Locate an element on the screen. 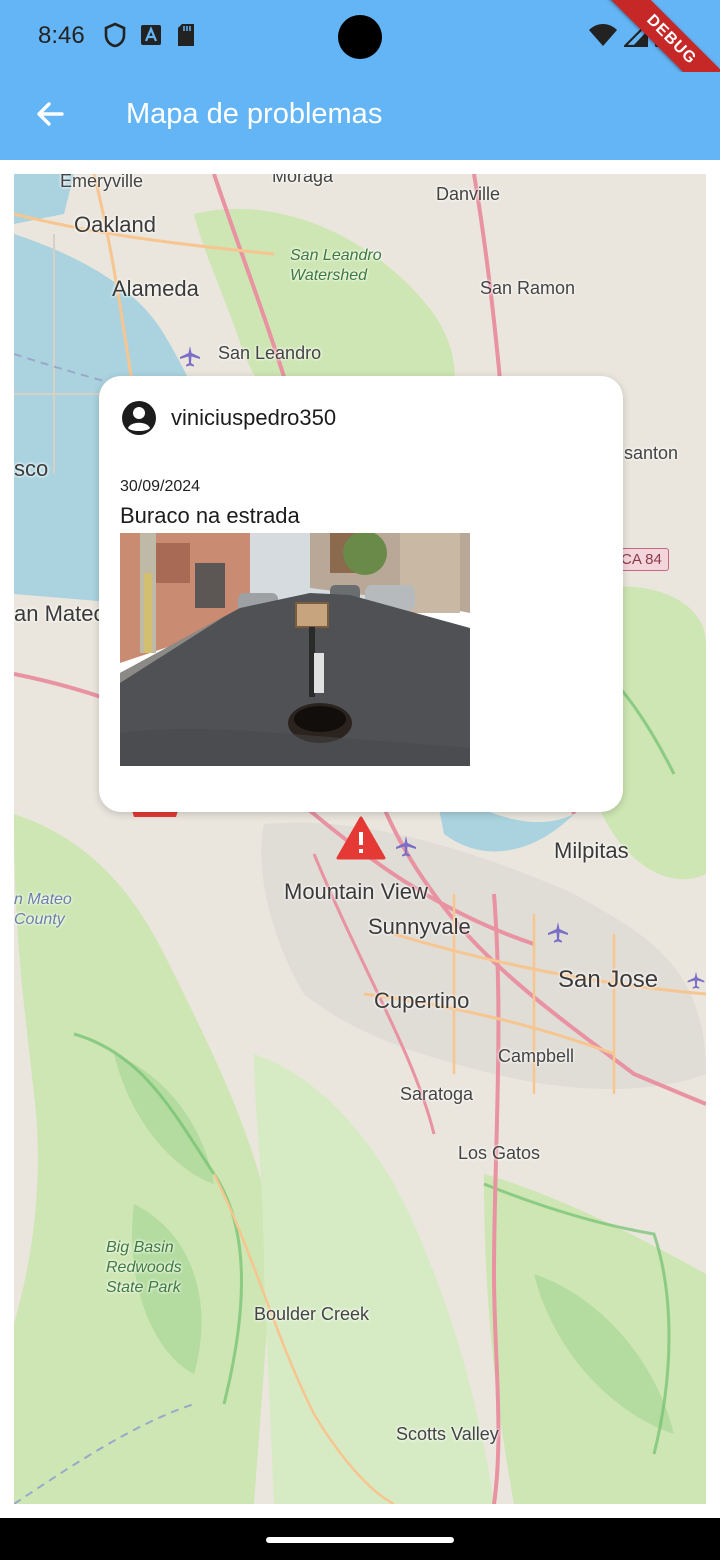 The width and height of the screenshot is (720, 1560). map-label-oakland: Oakland is located at coordinates (115, 224).